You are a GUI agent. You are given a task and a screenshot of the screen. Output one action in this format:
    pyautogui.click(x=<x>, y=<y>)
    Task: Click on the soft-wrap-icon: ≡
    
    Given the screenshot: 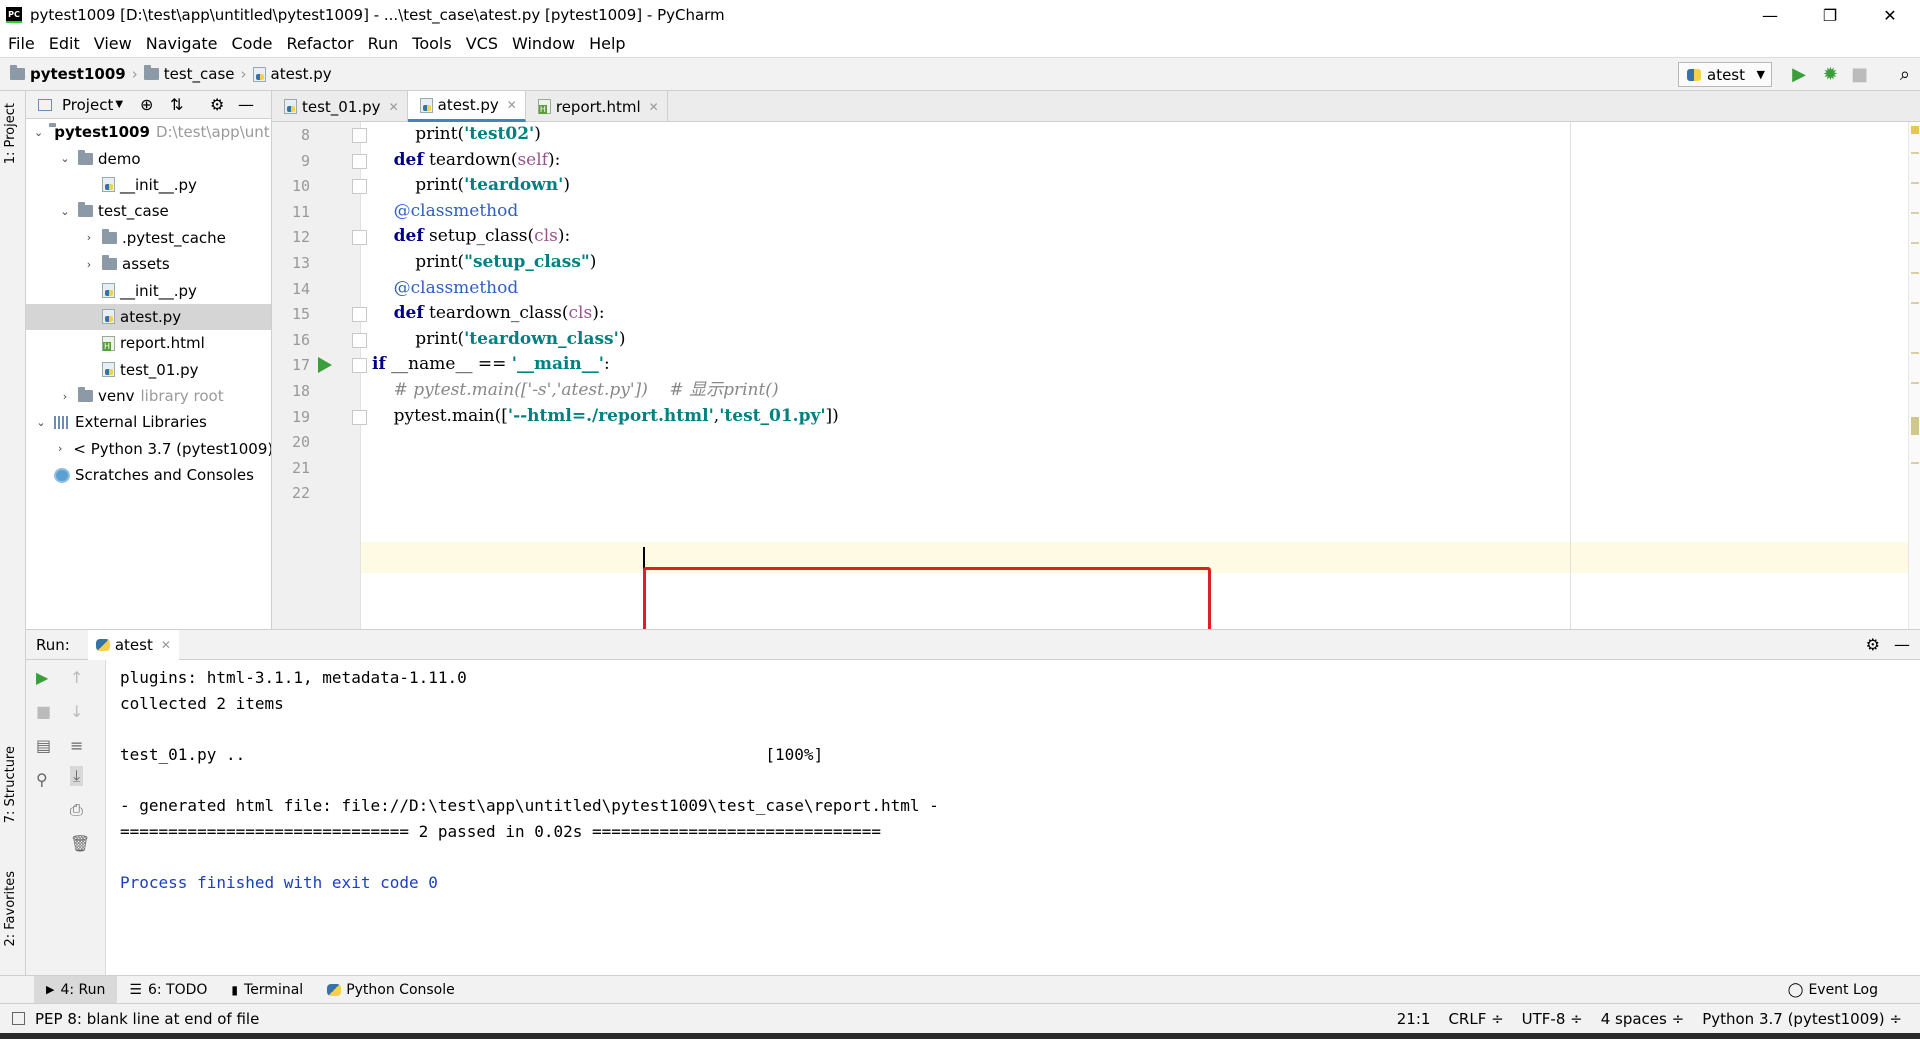 What is the action you would take?
    pyautogui.click(x=76, y=745)
    